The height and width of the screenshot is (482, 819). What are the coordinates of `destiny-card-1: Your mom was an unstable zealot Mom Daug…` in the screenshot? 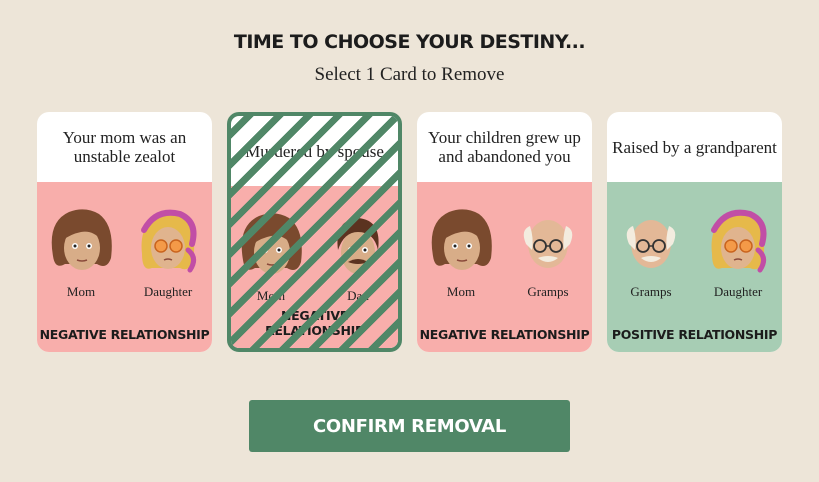 It's located at (124, 232).